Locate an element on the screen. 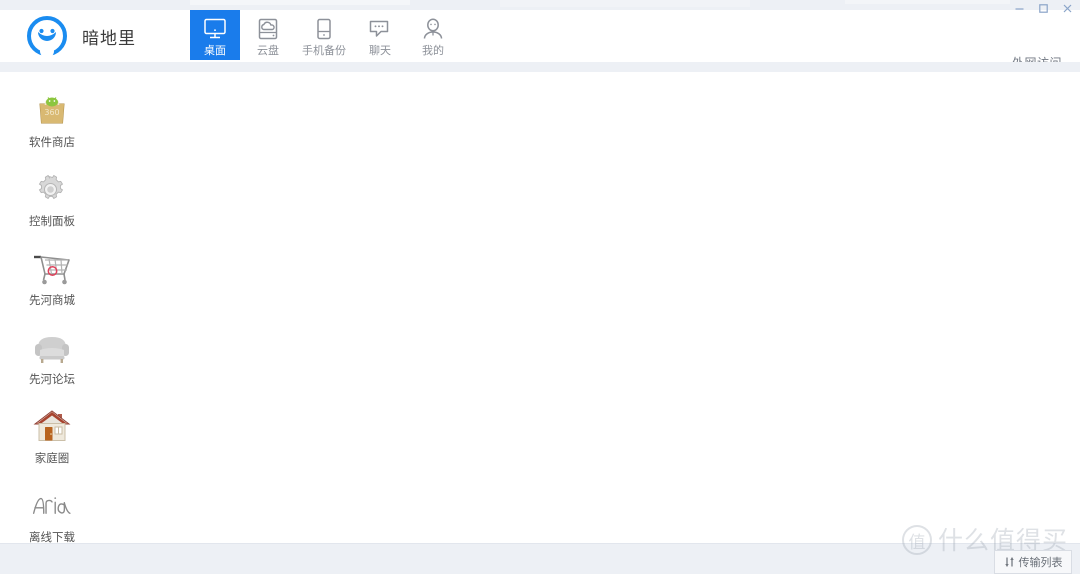  window-top-strip is located at coordinates (540, 5).